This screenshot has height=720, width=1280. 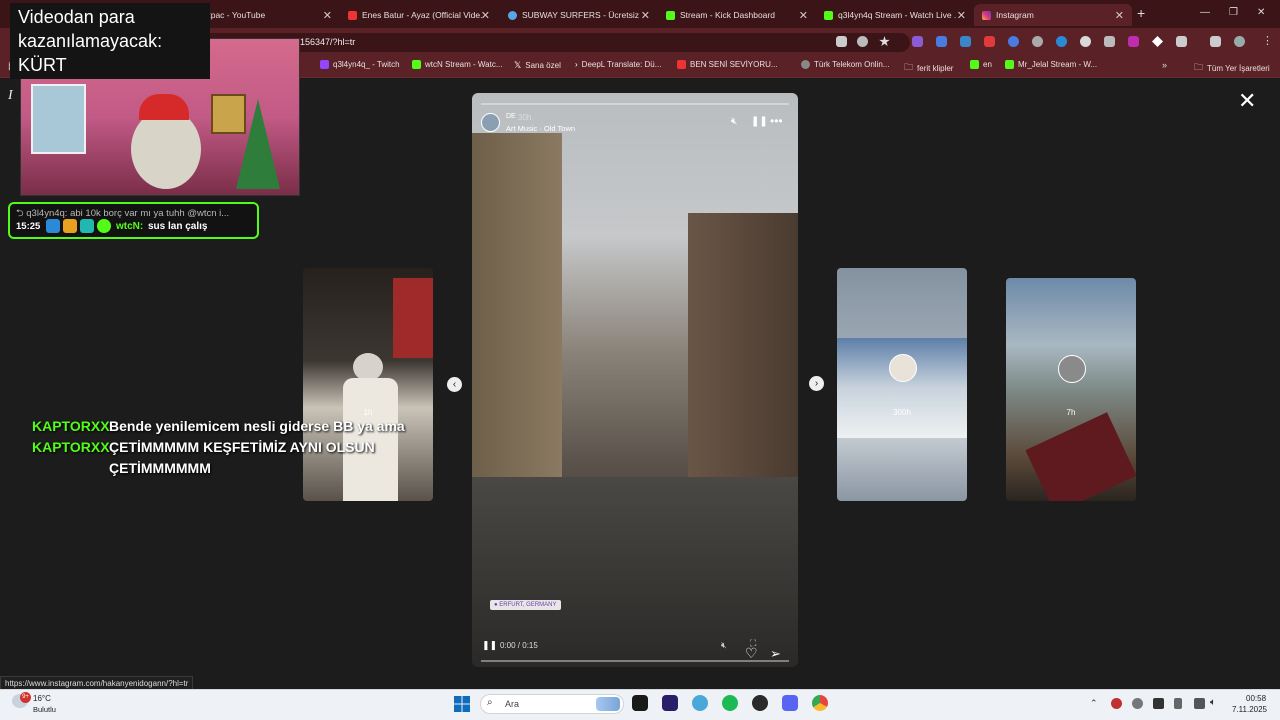 What do you see at coordinates (537, 65) in the screenshot?
I see `bookmark-sana-ozel: 𝕏 Sana özel` at bounding box center [537, 65].